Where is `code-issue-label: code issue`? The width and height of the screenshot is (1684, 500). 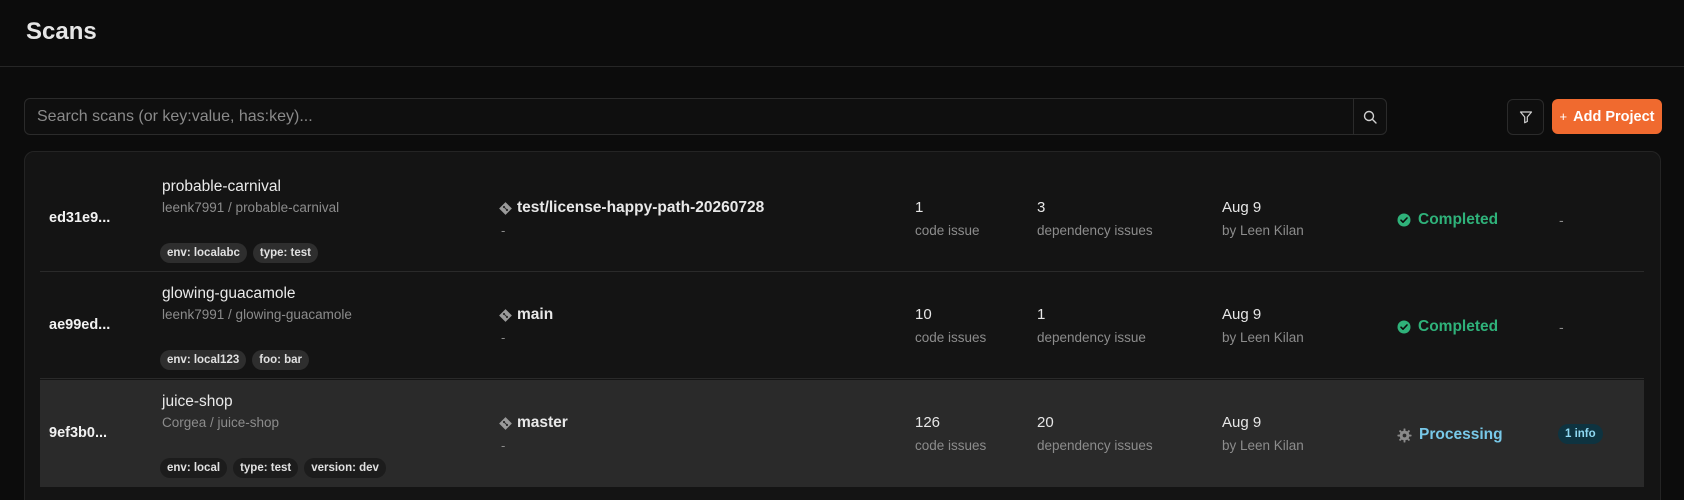 code-issue-label: code issue is located at coordinates (947, 230).